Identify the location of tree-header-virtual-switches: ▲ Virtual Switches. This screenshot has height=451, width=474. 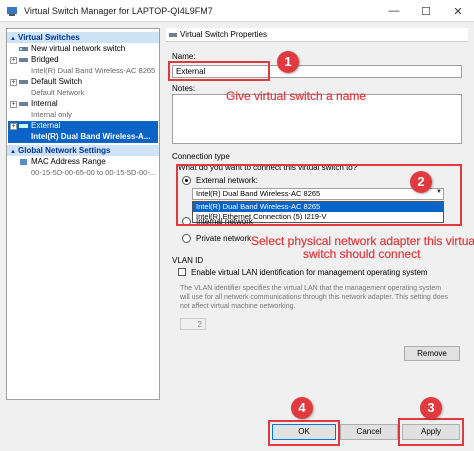
(83, 37).